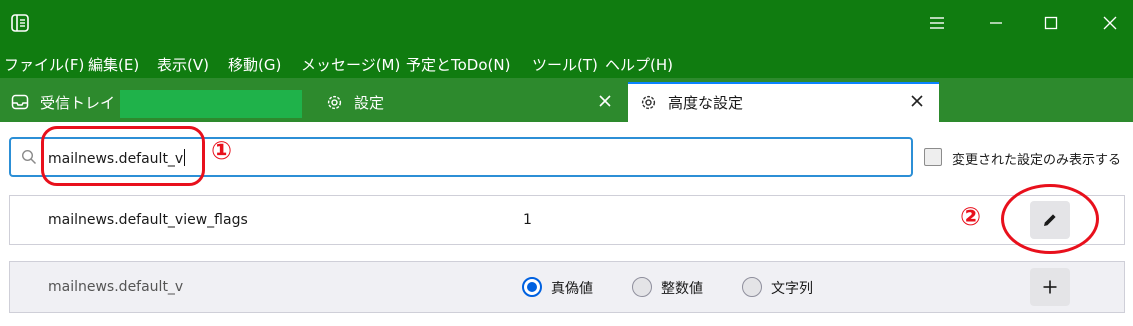 This screenshot has width=1133, height=326. Describe the element at coordinates (971, 216) in the screenshot. I see `annotation-marker-2: ②` at that location.